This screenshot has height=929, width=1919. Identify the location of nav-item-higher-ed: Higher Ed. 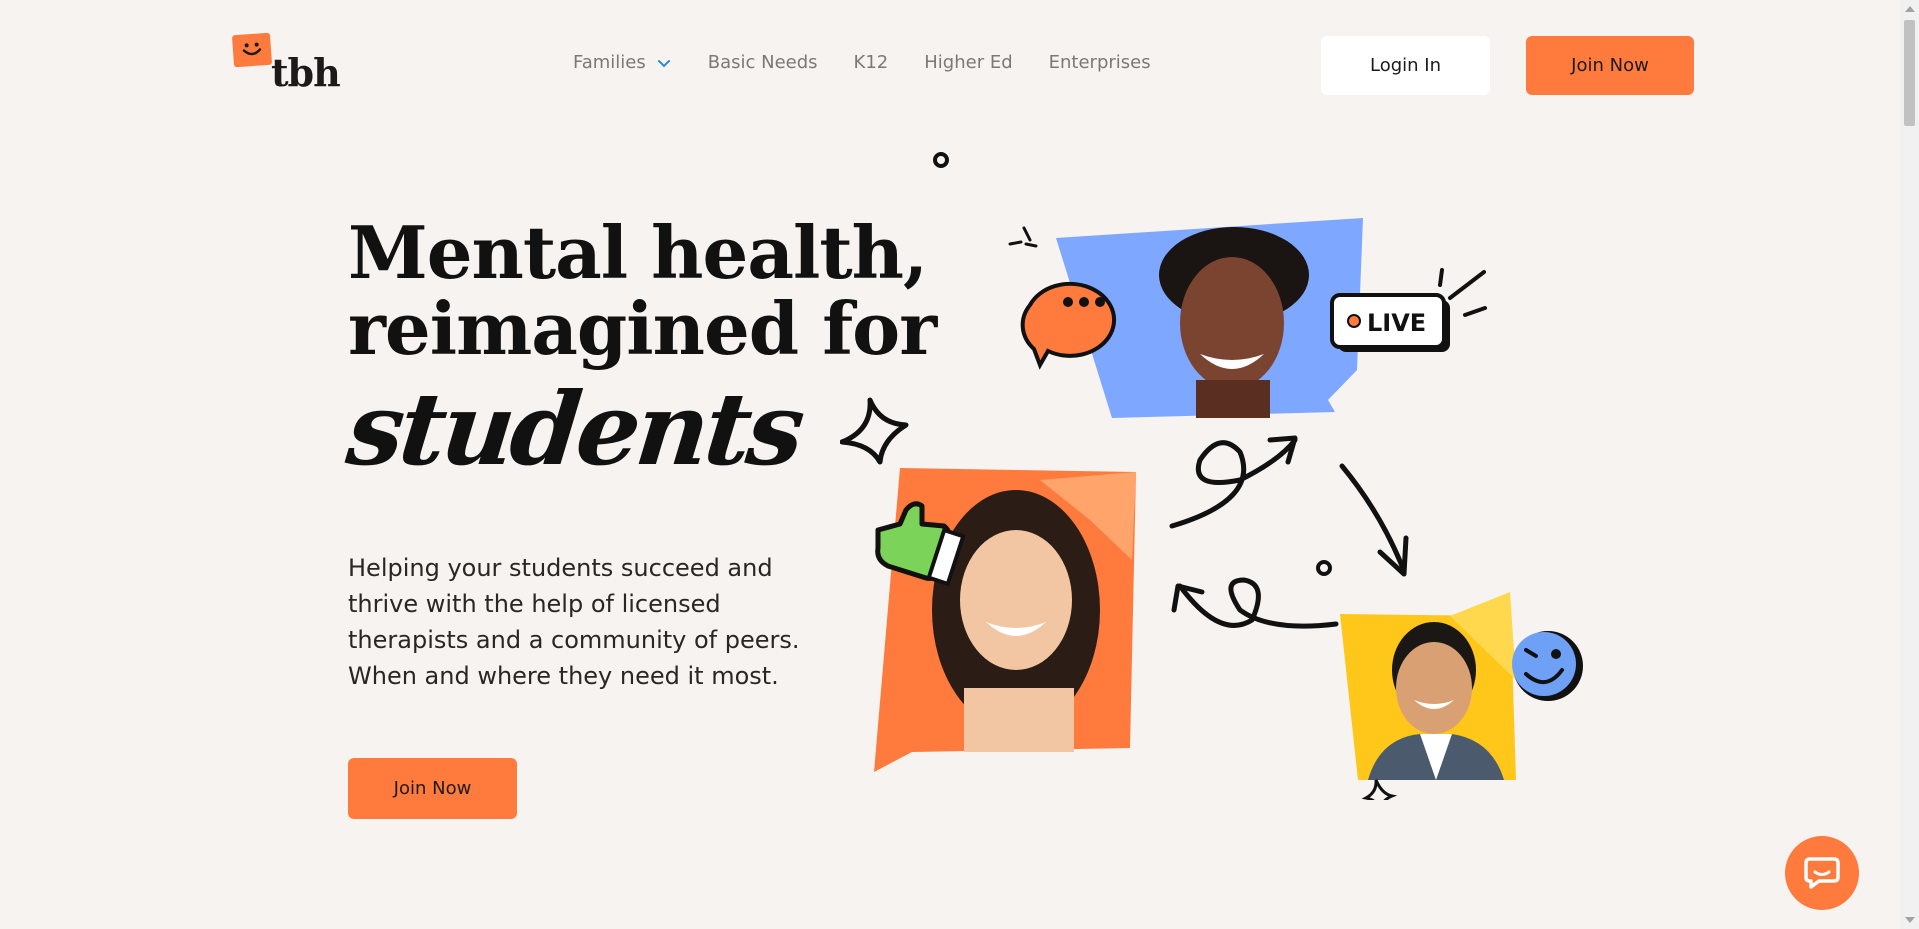
(968, 62).